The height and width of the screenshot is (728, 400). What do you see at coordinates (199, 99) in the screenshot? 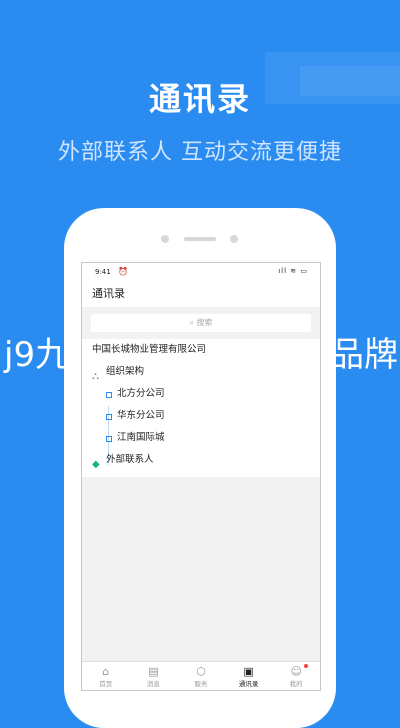
I see `hero-title: 通讯录` at bounding box center [199, 99].